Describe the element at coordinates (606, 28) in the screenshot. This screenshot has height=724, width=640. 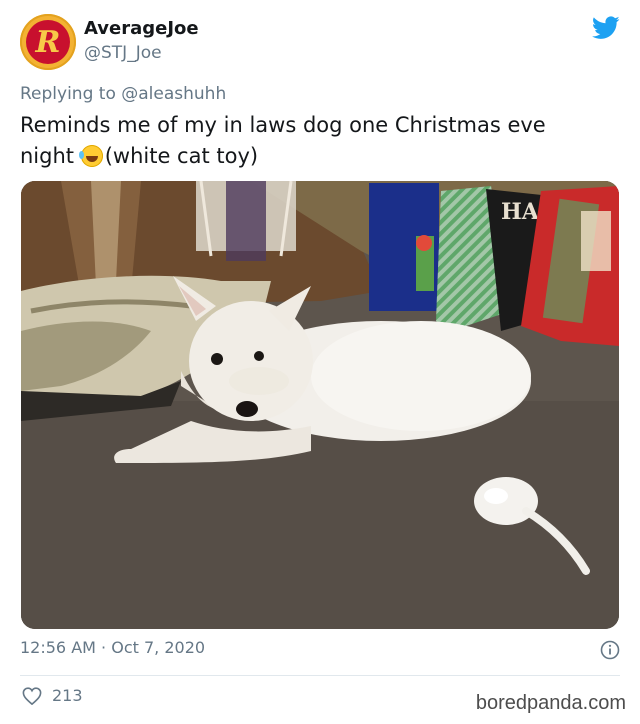
I see `twitter-bird-icon` at that location.